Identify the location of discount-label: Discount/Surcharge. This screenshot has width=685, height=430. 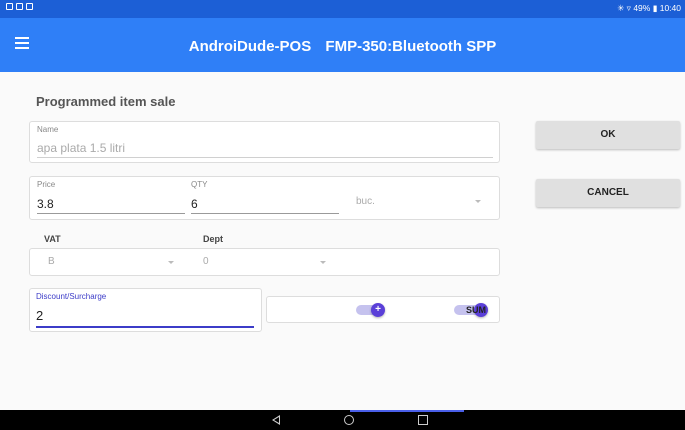
(71, 296).